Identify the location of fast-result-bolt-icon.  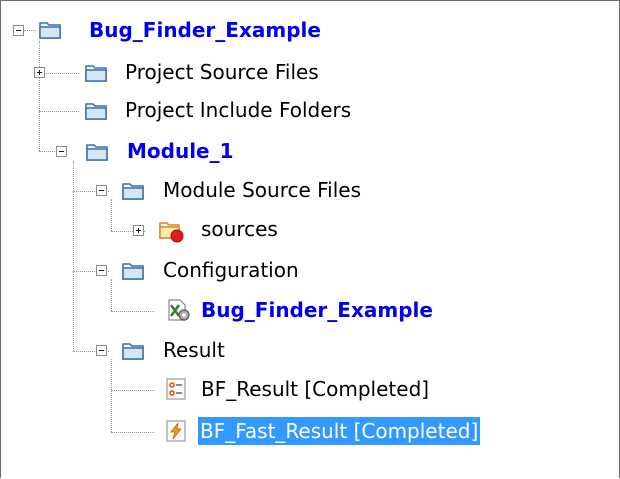
(176, 431).